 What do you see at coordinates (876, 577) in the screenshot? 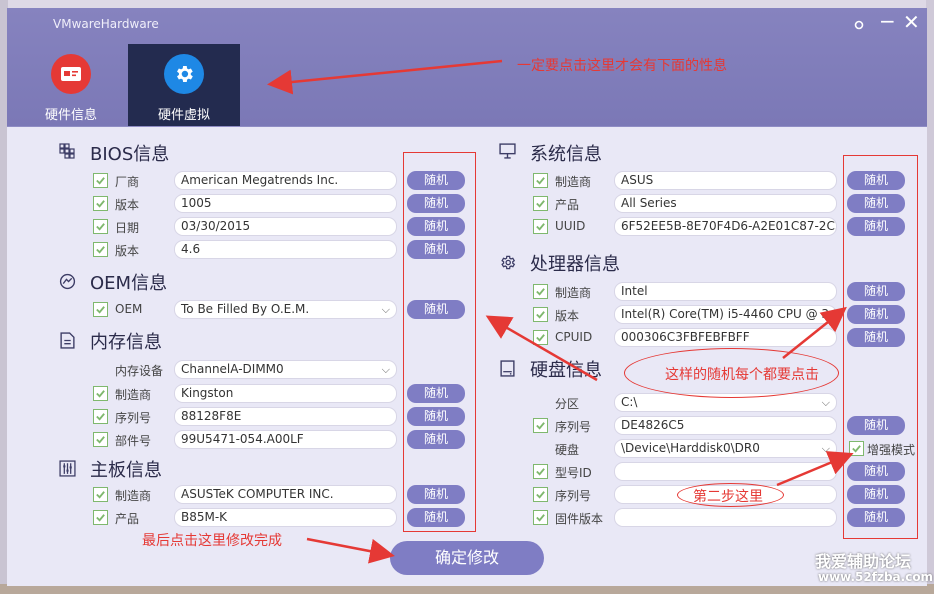
I see `watermark-url: www.52fzba.com` at bounding box center [876, 577].